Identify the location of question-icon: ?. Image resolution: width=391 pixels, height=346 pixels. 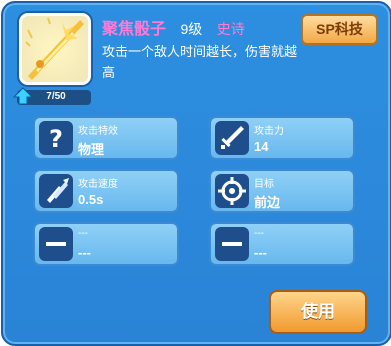
(56, 138).